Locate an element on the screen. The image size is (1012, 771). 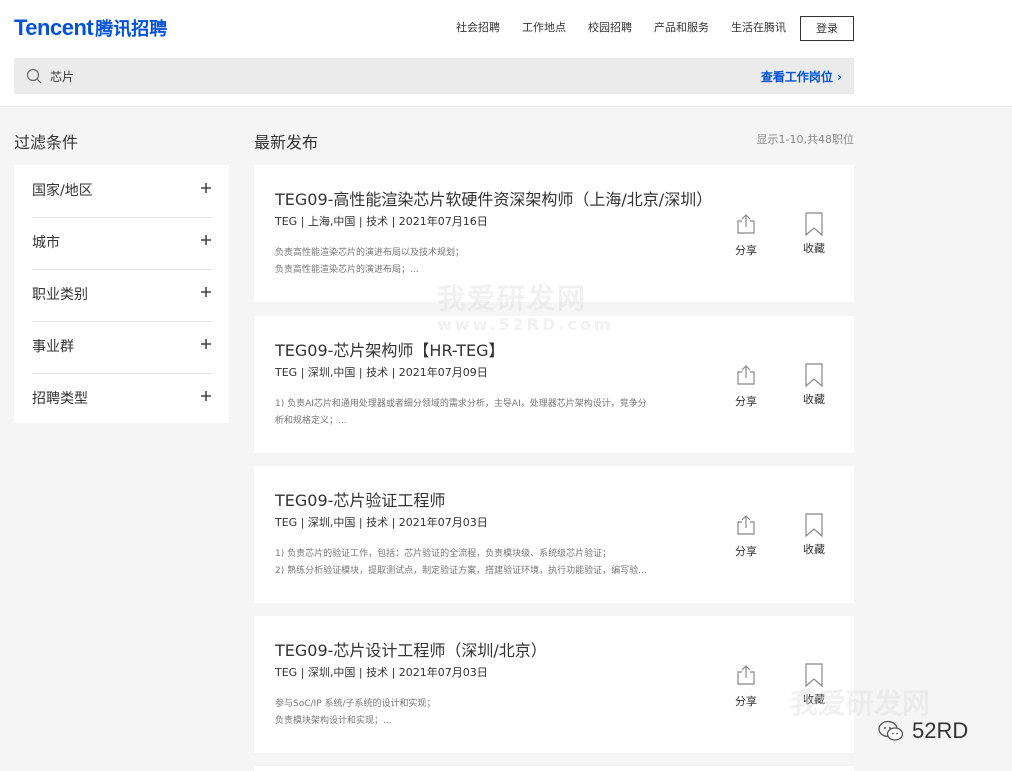
job-title: TEG09-高性能渲染芯片软硬件资深架构师（上海/北京/深圳） is located at coordinates (493, 198).